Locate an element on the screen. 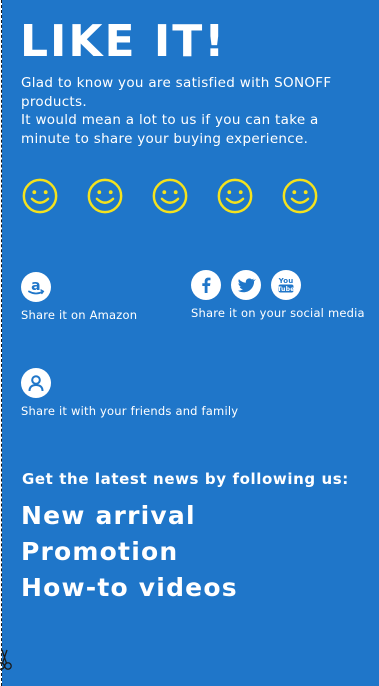 The width and height of the screenshot is (379, 686). share-friends-label: Share it with your friends and family is located at coordinates (130, 411).